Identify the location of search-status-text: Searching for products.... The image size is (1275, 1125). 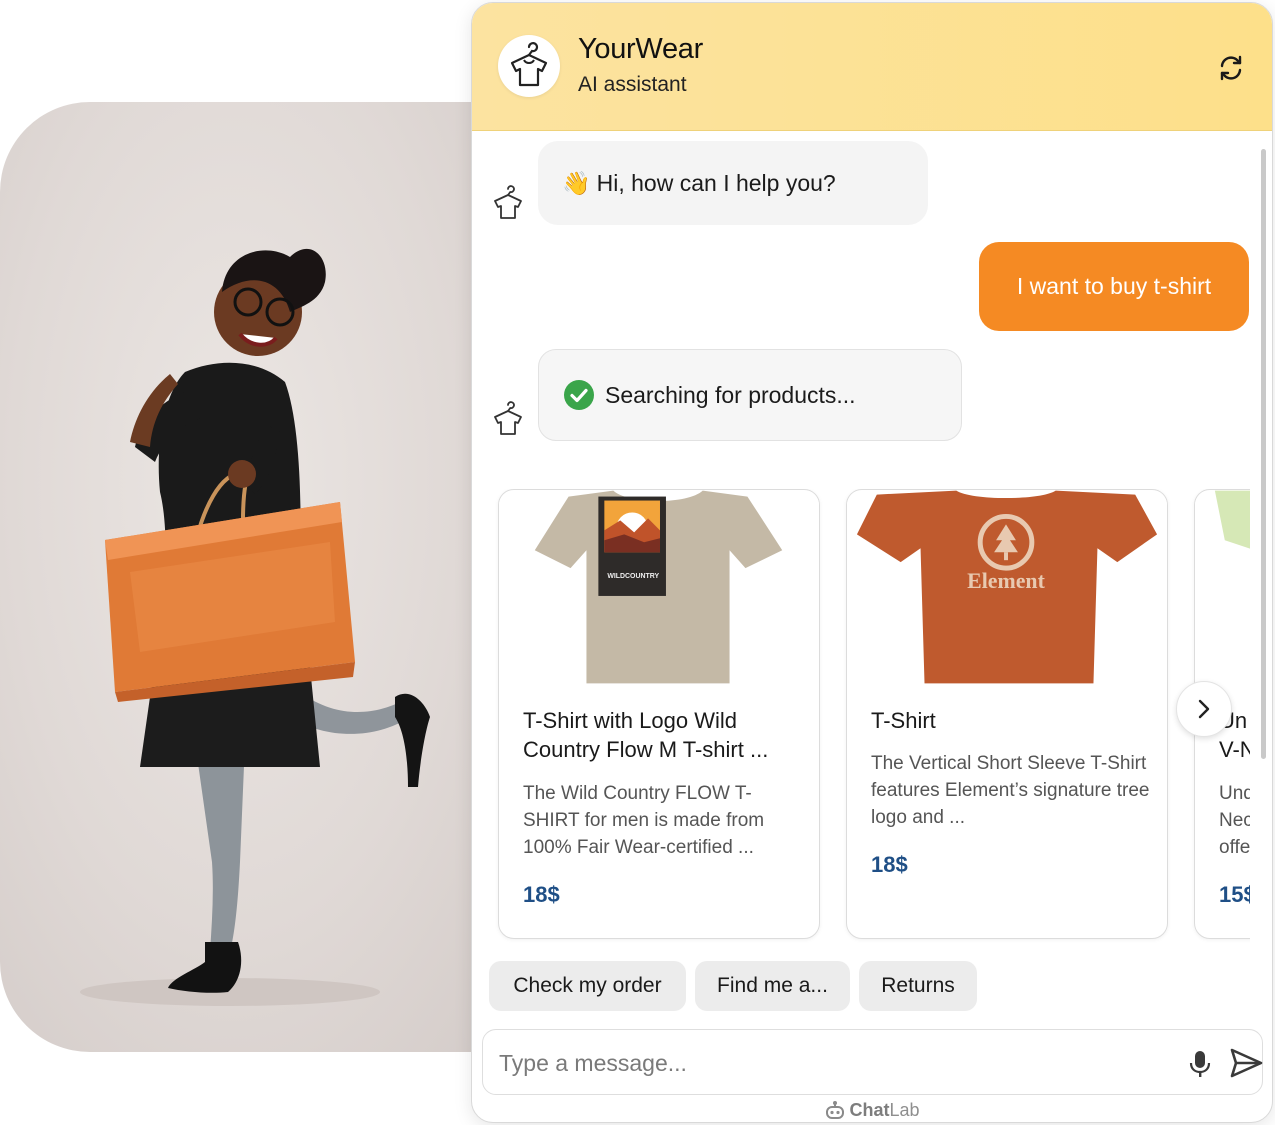
(730, 394).